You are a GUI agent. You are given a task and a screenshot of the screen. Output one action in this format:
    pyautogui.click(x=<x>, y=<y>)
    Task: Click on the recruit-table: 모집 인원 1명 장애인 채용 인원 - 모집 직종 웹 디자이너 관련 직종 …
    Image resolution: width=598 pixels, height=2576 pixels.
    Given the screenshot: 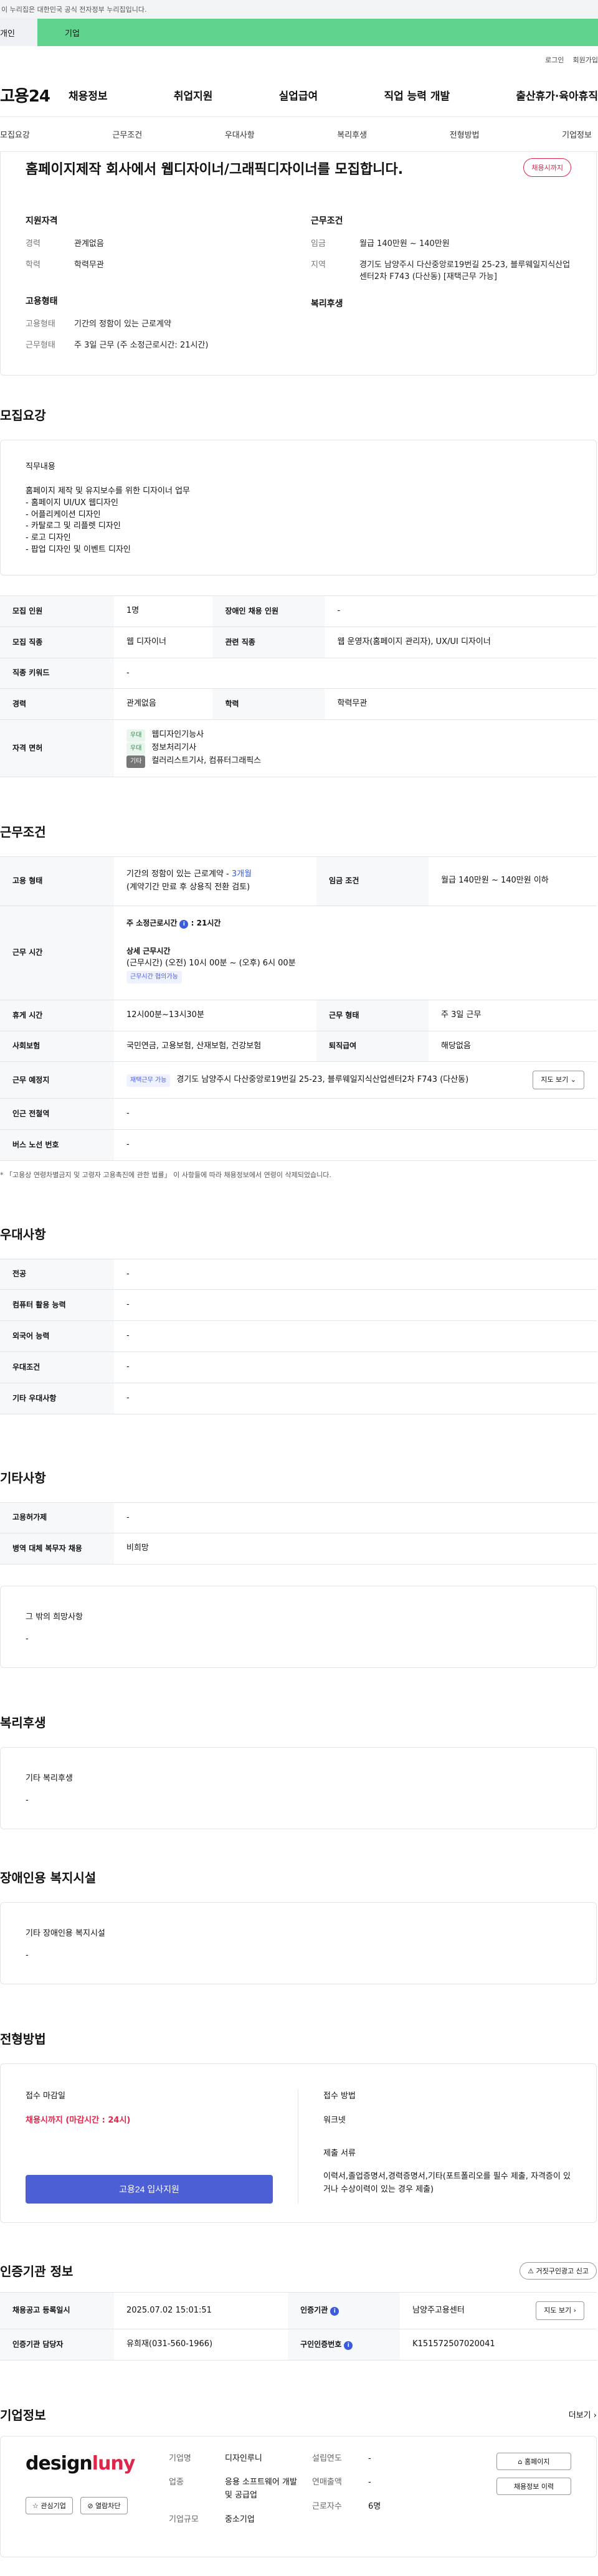 What is the action you would take?
    pyautogui.click(x=298, y=687)
    